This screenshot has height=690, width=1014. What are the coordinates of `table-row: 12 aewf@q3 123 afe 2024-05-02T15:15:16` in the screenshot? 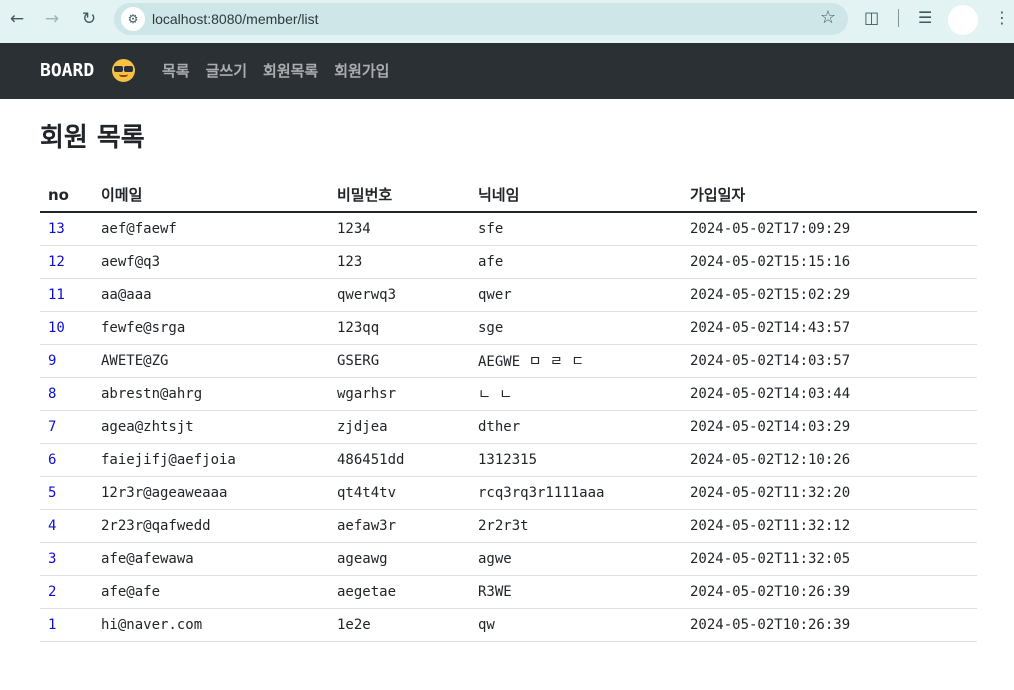 It's located at (508, 262).